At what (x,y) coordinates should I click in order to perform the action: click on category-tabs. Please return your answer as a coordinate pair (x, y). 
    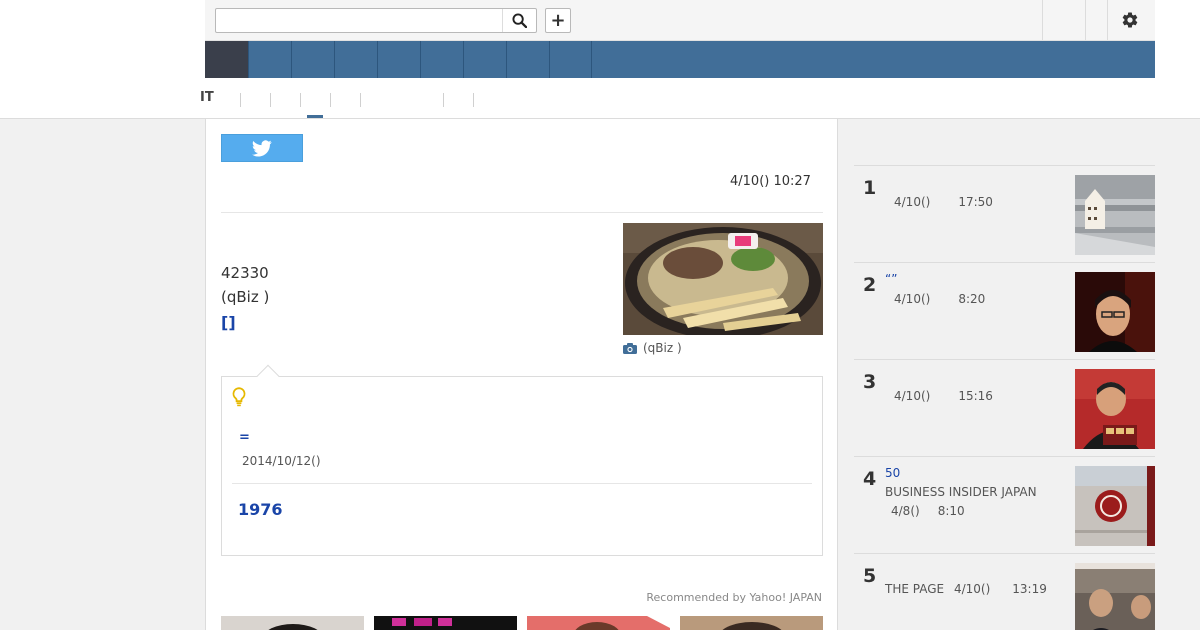
    Looking at the image, I should click on (680, 98).